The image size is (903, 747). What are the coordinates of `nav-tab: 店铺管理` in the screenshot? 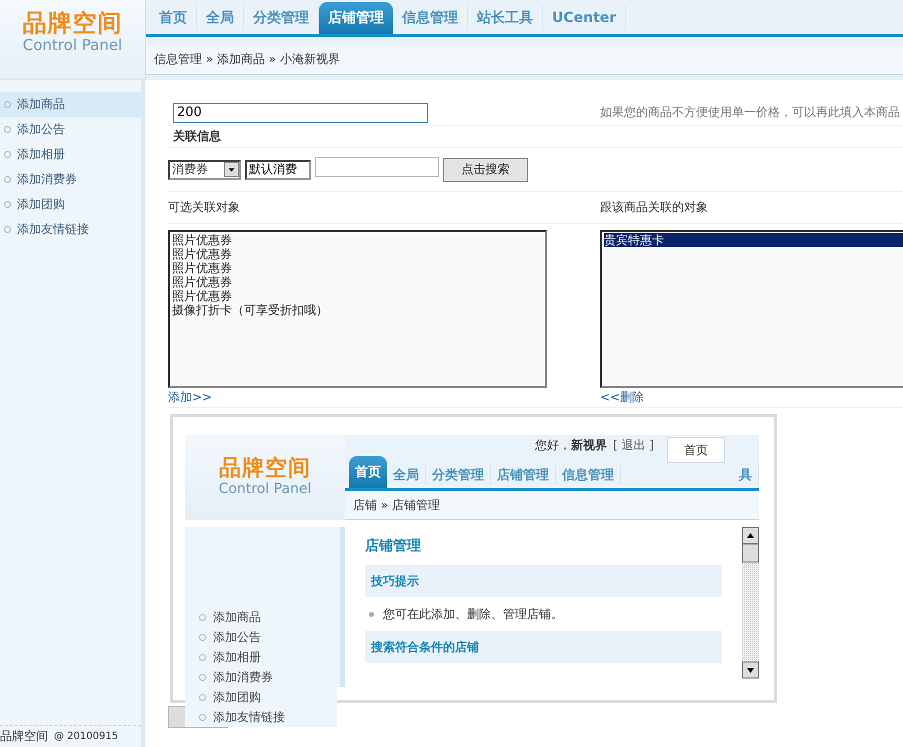 It's located at (356, 18).